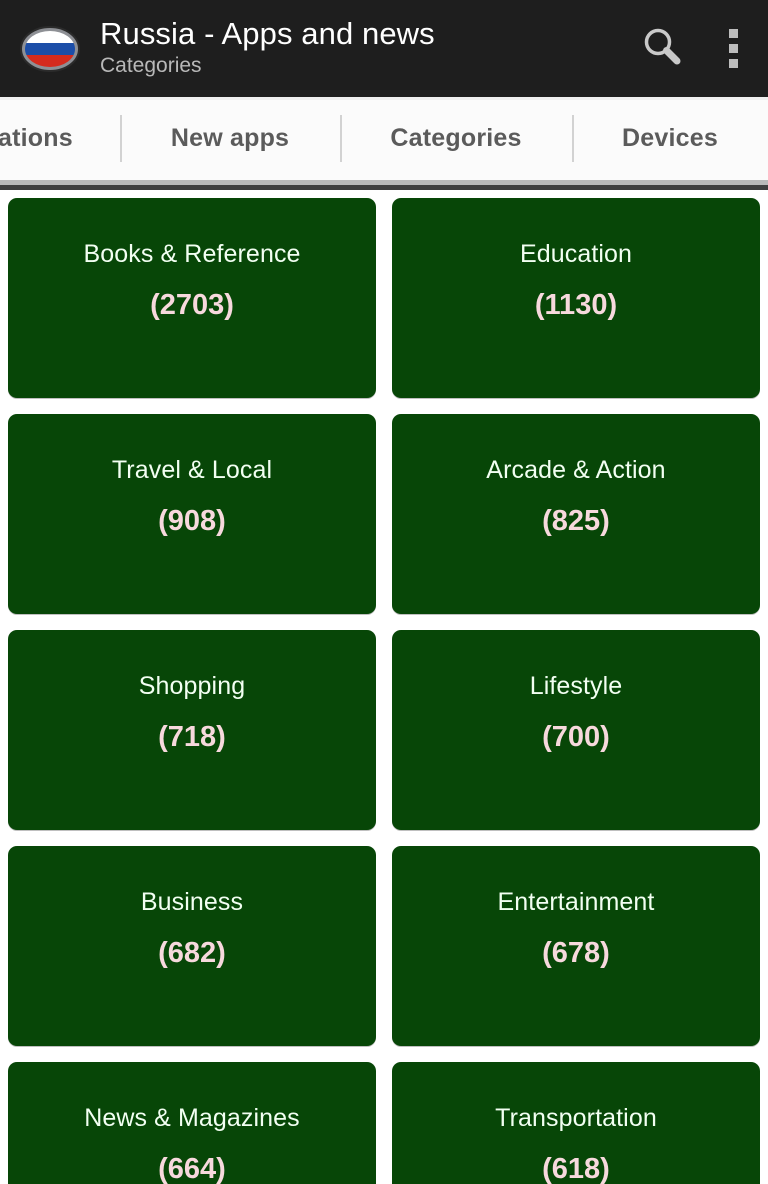 The height and width of the screenshot is (1184, 768). What do you see at coordinates (576, 470) in the screenshot?
I see `category-name: Arcade & Action` at bounding box center [576, 470].